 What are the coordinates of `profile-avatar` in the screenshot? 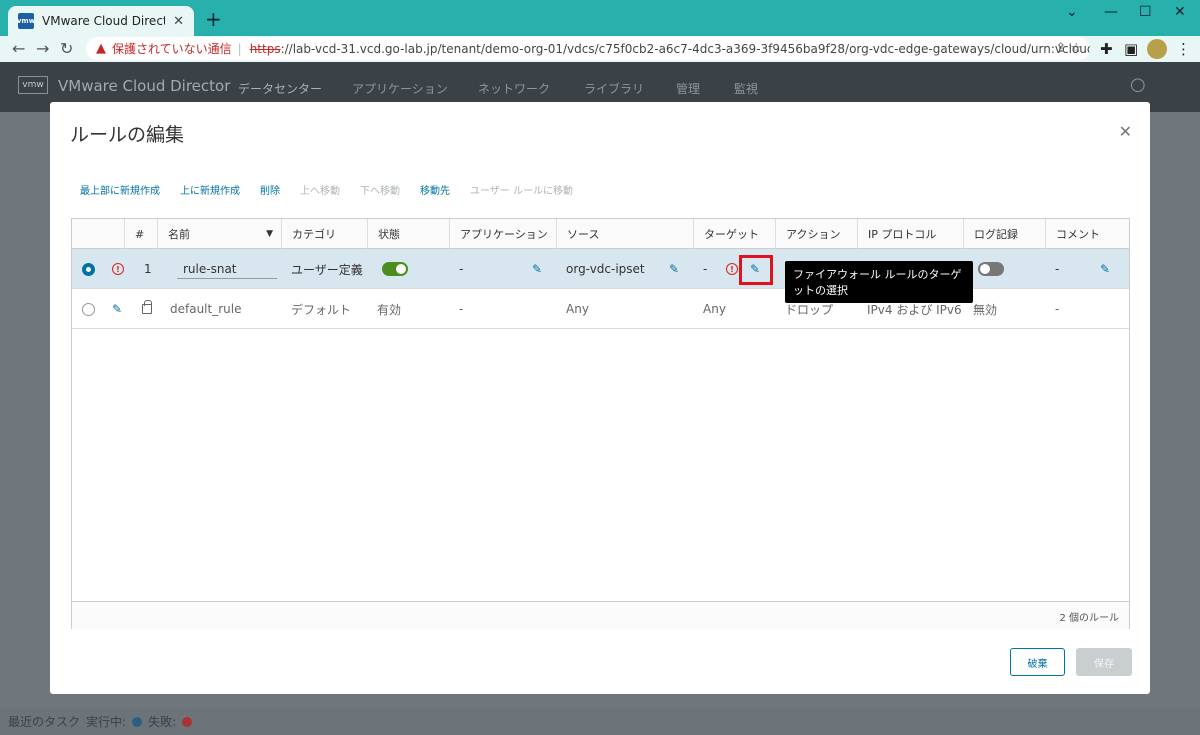 It's located at (1157, 49).